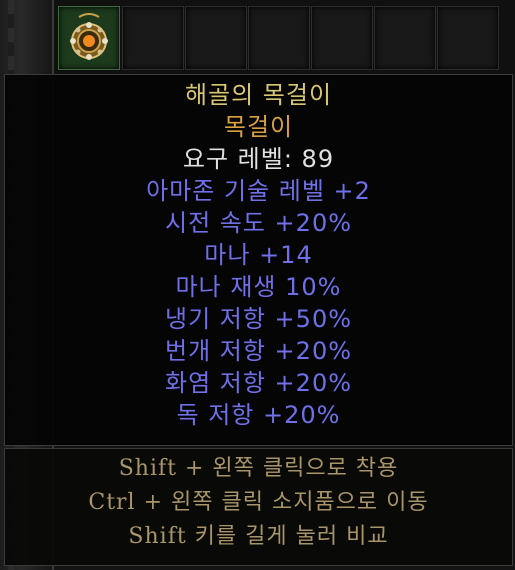 This screenshot has height=570, width=515. Describe the element at coordinates (258, 95) in the screenshot. I see `item-name: 해골의 목걸이` at that location.